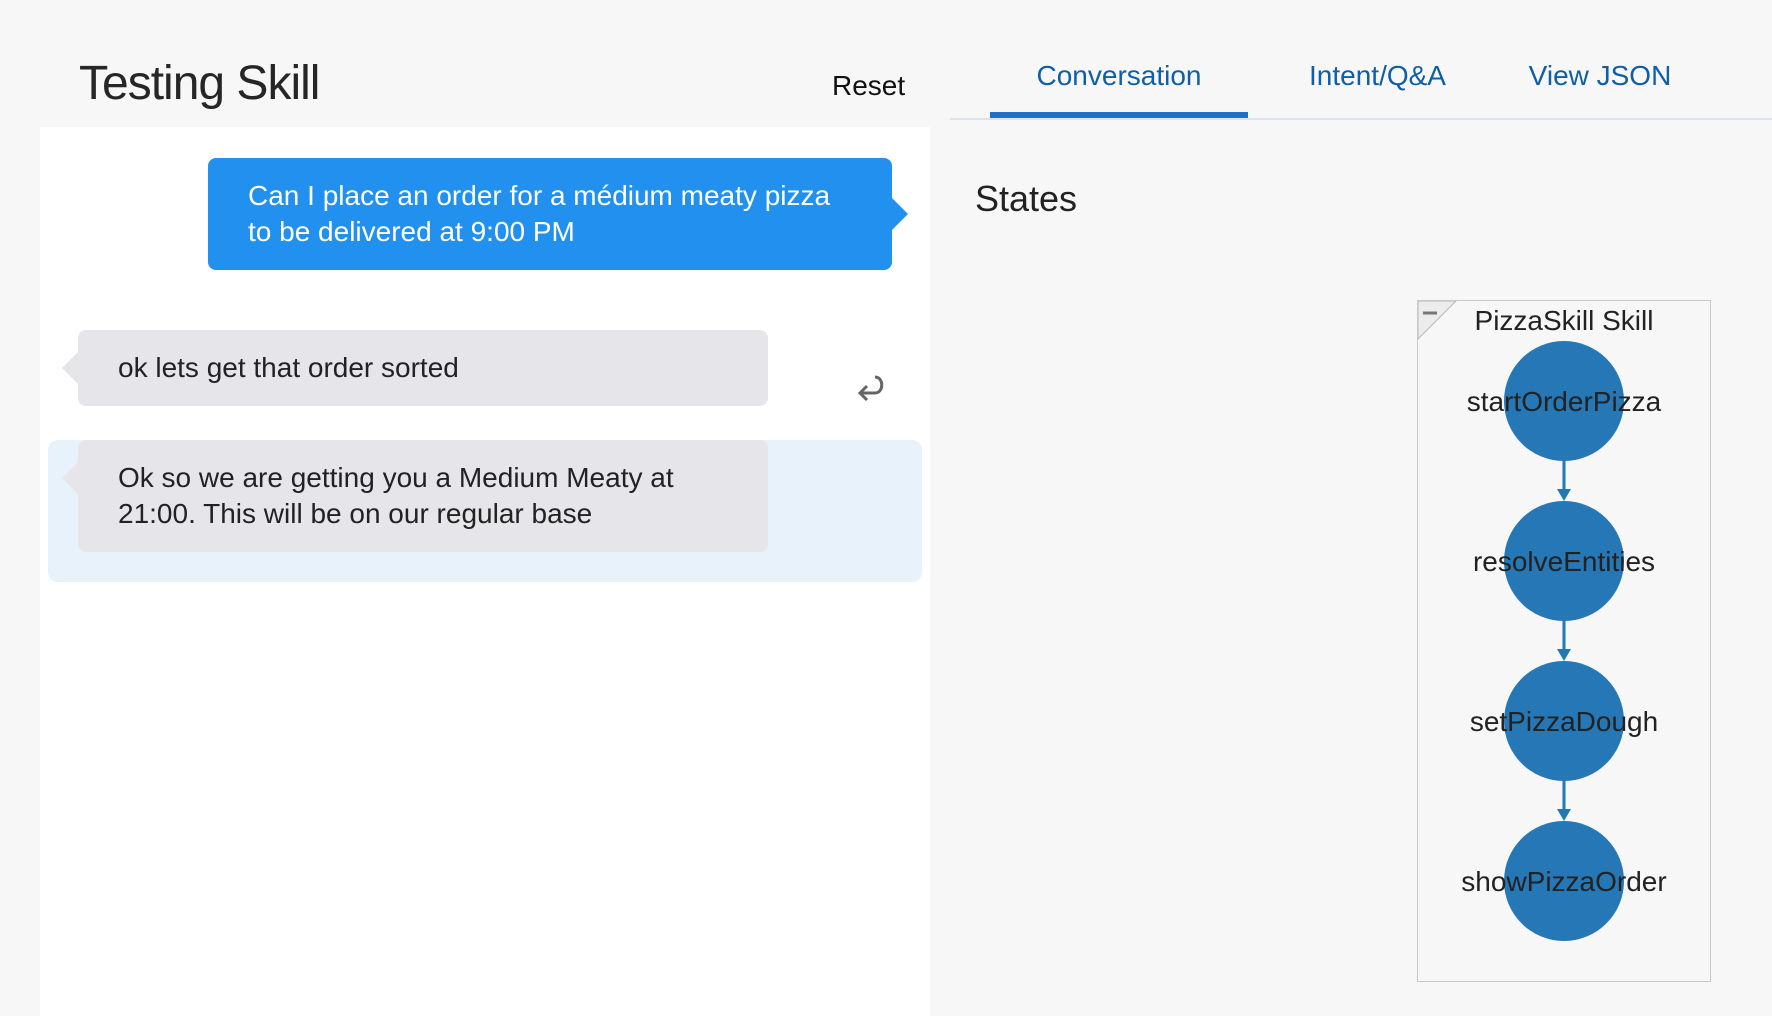  I want to click on state-node-label: showPizzaOrder, so click(1563, 881).